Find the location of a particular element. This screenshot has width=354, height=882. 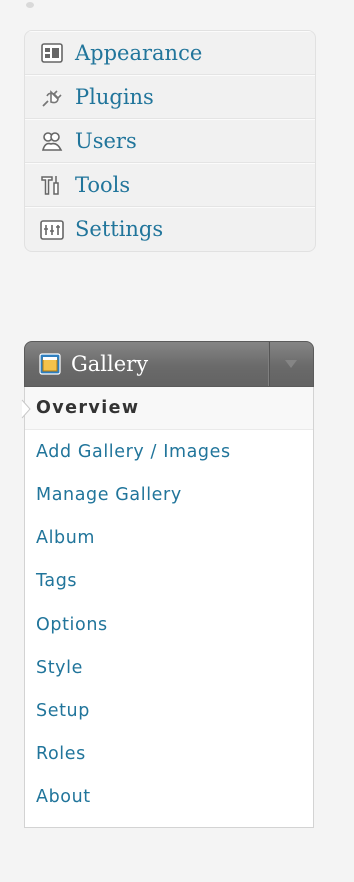

plugins-icon is located at coordinates (52, 97).